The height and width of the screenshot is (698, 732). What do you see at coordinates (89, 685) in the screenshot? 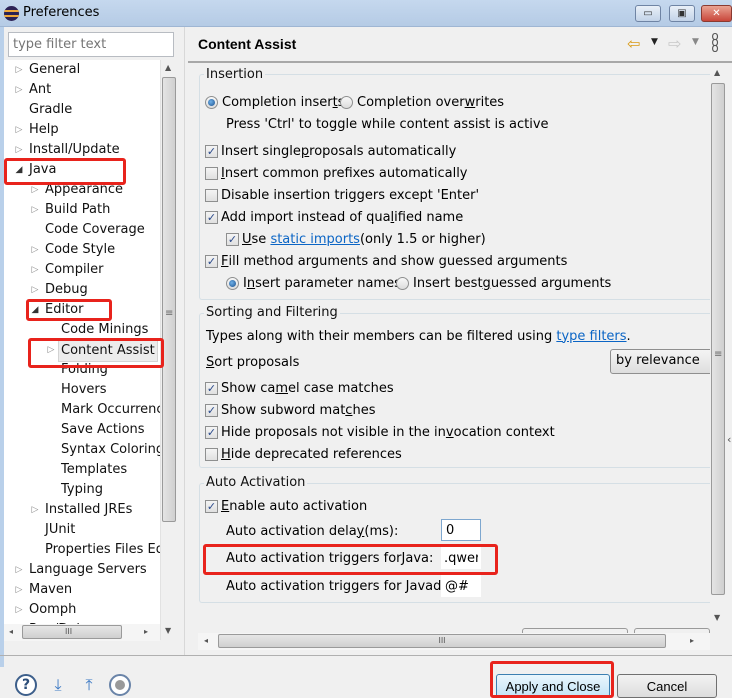
I see `export-icon: ⤒` at bounding box center [89, 685].